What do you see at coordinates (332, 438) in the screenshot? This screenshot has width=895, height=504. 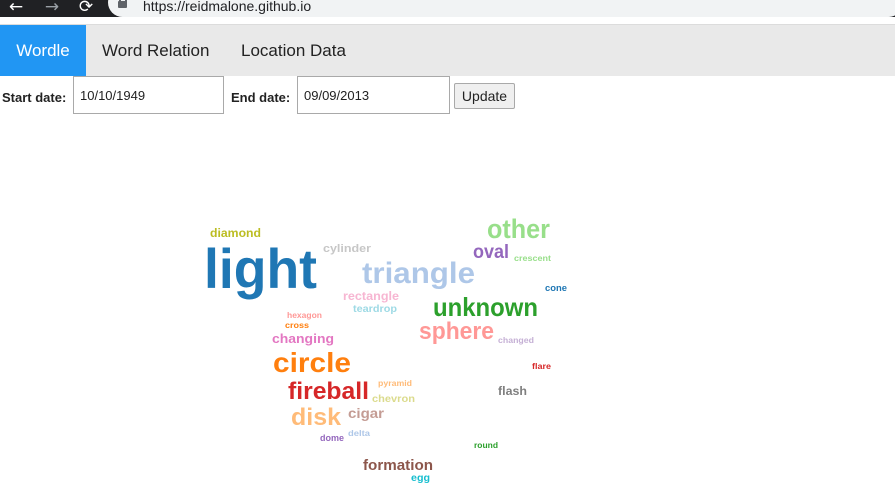 I see `word-dome: dome` at bounding box center [332, 438].